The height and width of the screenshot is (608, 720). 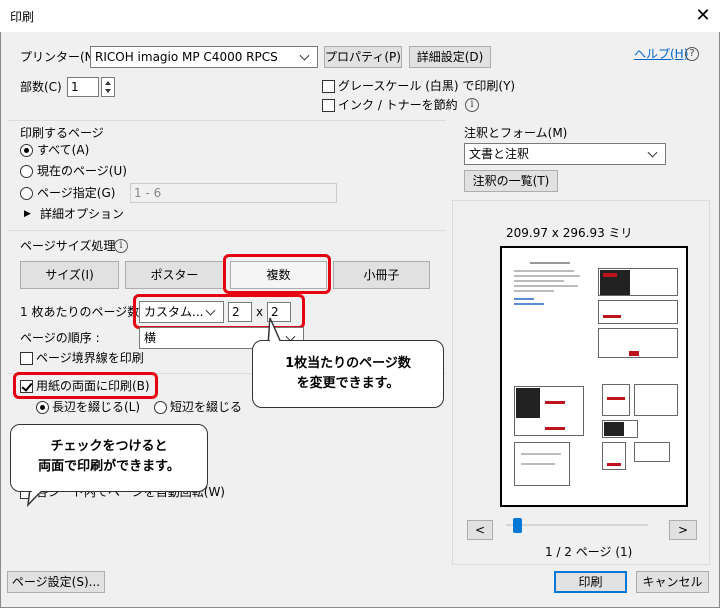 What do you see at coordinates (654, 154) in the screenshot?
I see `chevron-down-icon` at bounding box center [654, 154].